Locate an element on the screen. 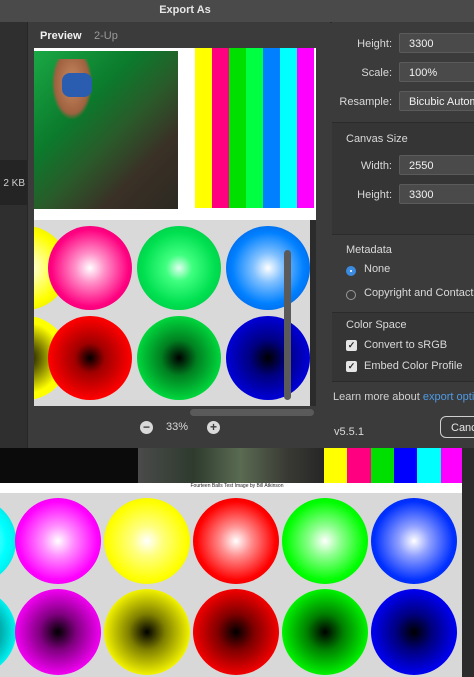 The height and width of the screenshot is (677, 474). checkbox-icon-embed: ✓ is located at coordinates (351, 366).